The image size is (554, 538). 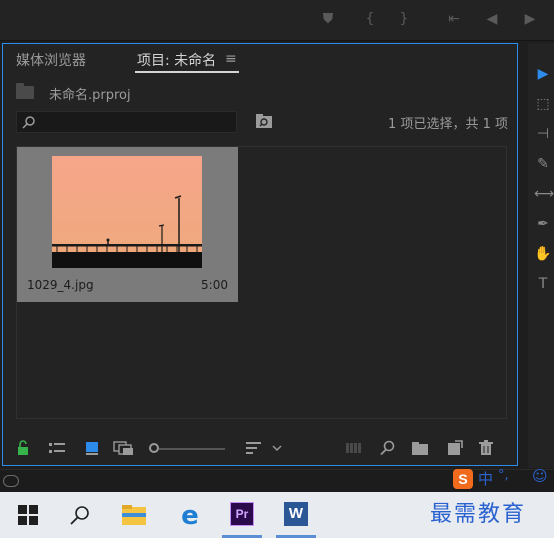 I want to click on new-search-bin-icon, so click(x=264, y=122).